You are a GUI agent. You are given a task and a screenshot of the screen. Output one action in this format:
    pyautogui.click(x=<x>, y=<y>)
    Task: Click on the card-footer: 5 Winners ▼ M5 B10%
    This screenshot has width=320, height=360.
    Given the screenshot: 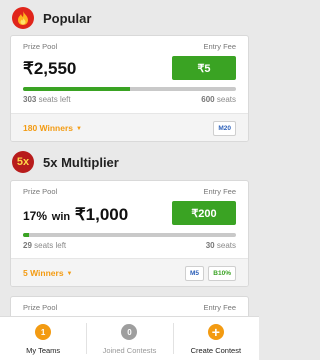 What is the action you would take?
    pyautogui.click(x=129, y=272)
    